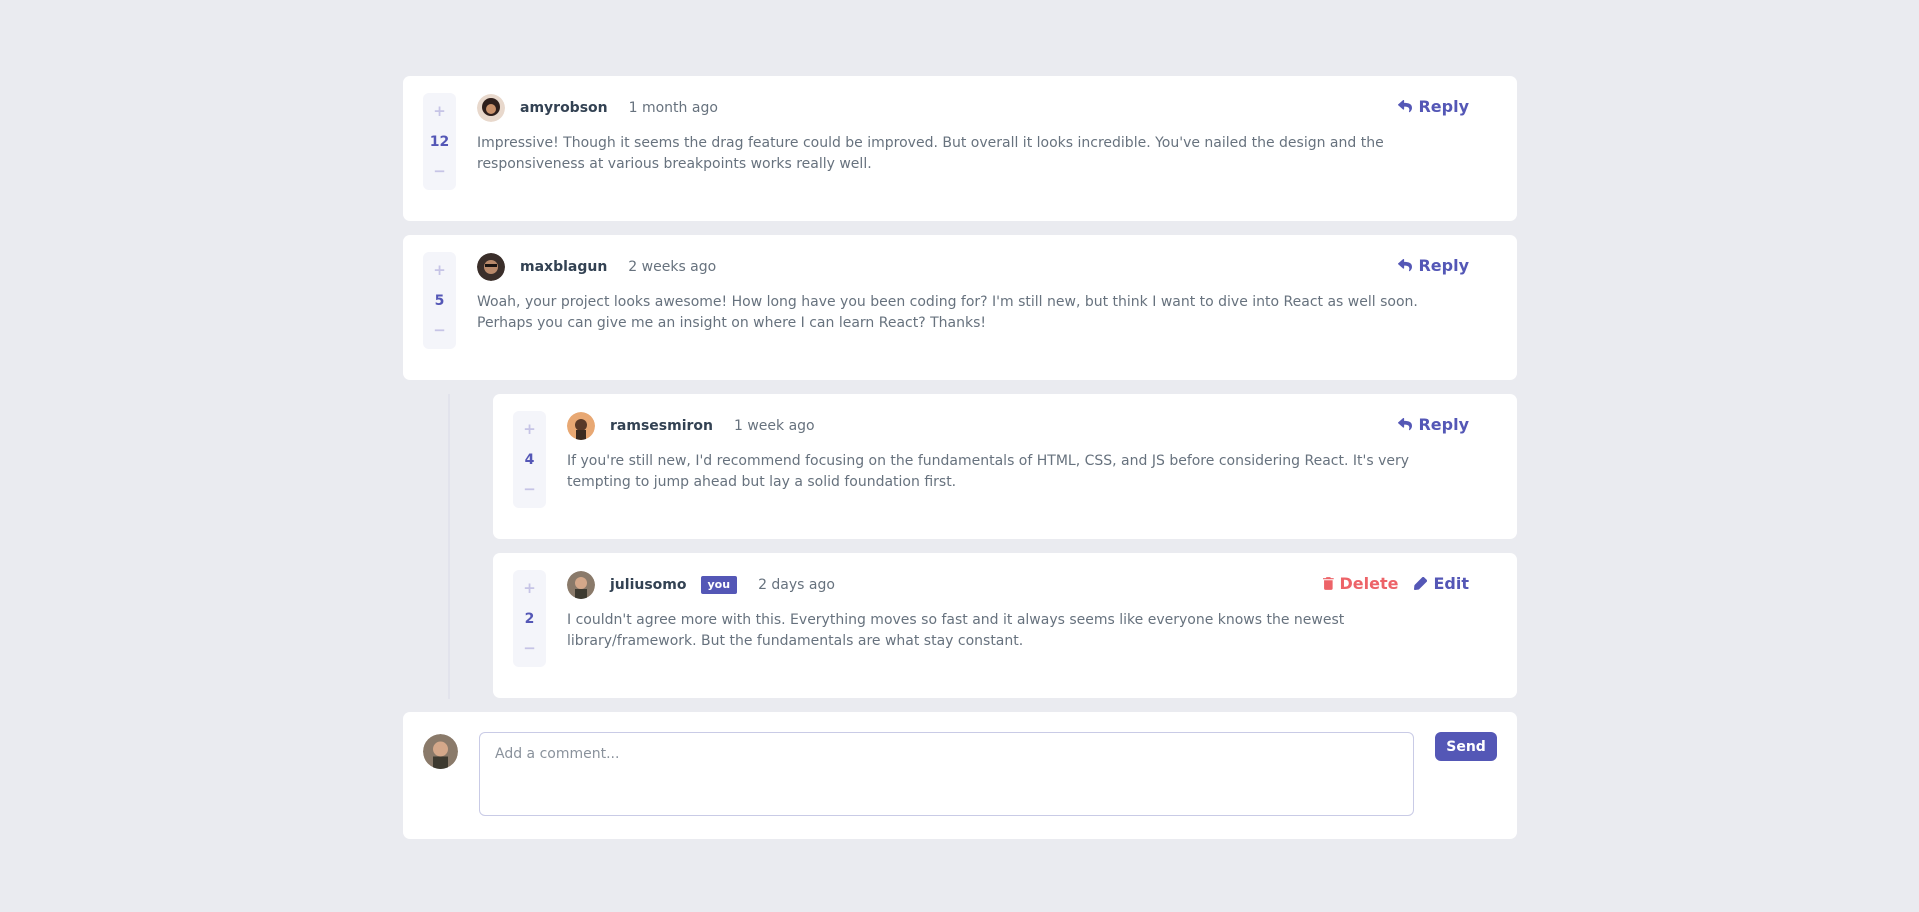 The width and height of the screenshot is (1919, 912). What do you see at coordinates (1369, 583) in the screenshot?
I see `delete-label: Delete` at bounding box center [1369, 583].